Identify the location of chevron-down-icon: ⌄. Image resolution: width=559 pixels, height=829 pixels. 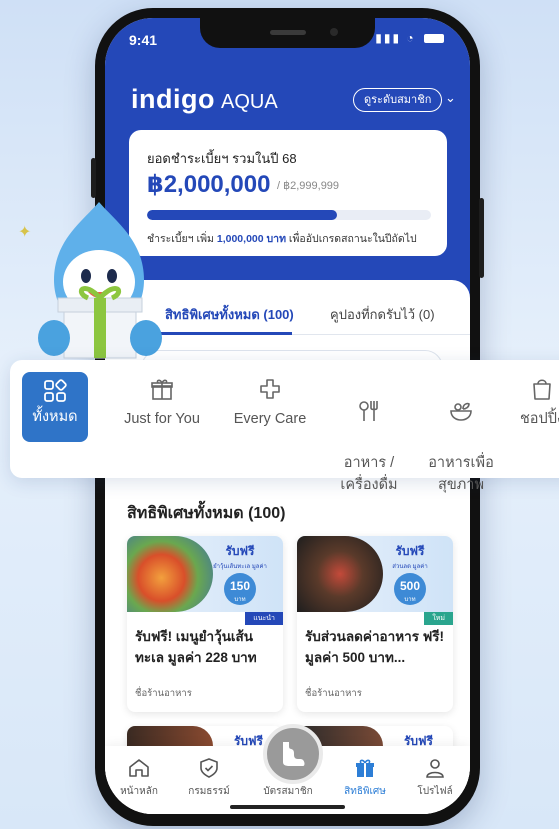
(450, 98).